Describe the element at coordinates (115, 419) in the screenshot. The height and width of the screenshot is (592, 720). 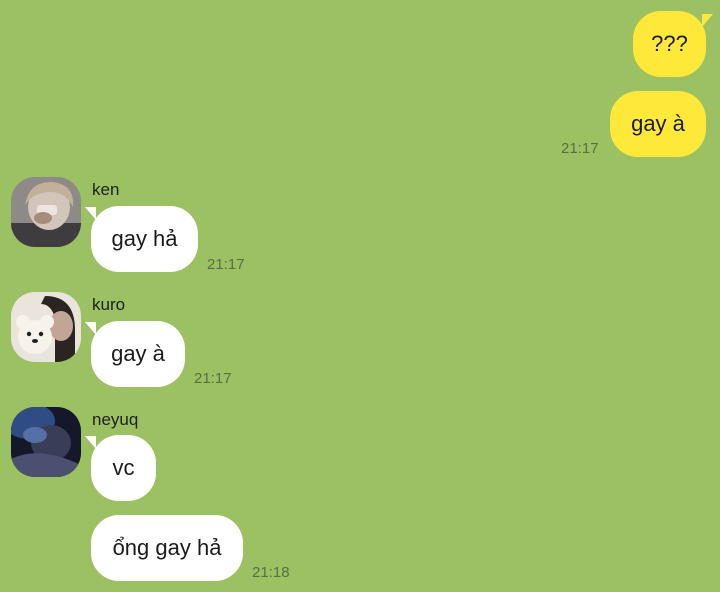
I see `sender-name: neyuq` at that location.